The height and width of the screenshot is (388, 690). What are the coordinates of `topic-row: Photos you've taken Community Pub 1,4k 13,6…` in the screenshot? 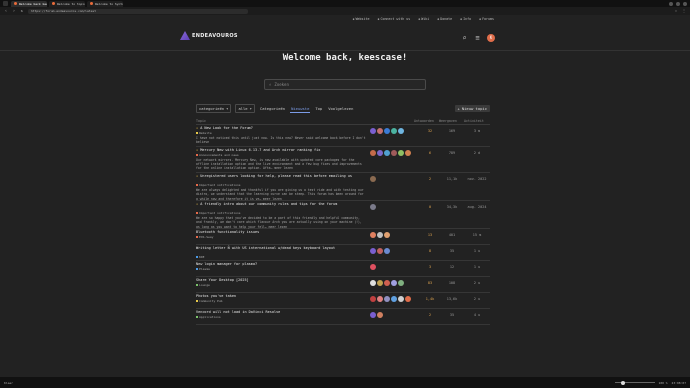 It's located at (343, 301).